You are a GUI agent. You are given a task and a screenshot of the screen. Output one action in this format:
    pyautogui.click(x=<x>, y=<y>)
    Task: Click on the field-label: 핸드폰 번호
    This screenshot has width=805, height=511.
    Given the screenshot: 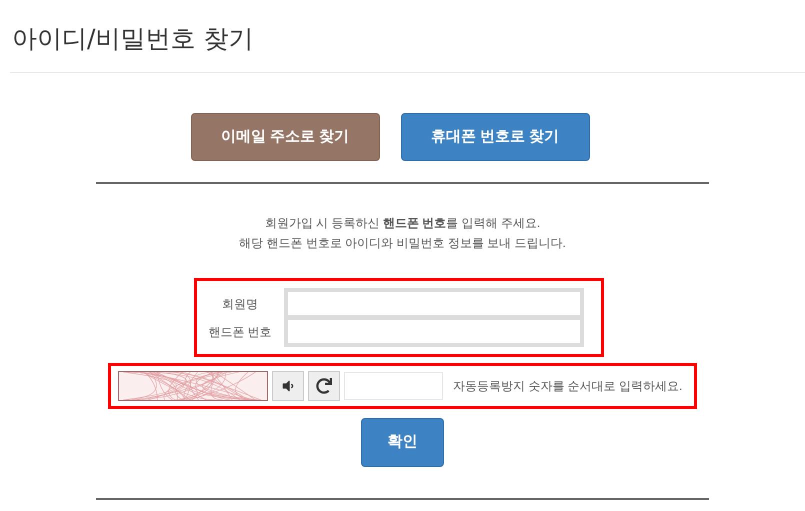 What is the action you would take?
    pyautogui.click(x=240, y=332)
    